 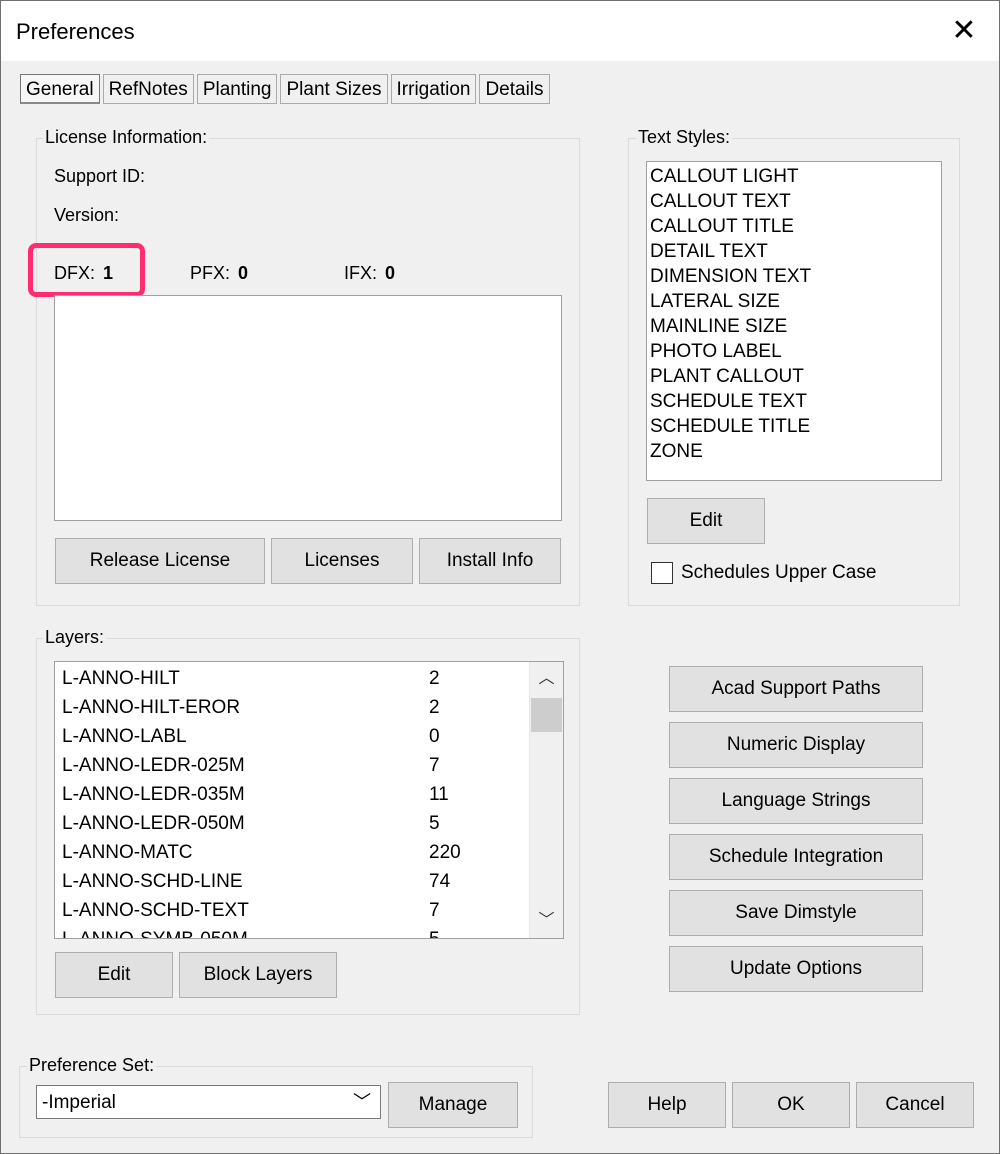 What do you see at coordinates (114, 975) in the screenshot?
I see `layers-edit-button: Edit` at bounding box center [114, 975].